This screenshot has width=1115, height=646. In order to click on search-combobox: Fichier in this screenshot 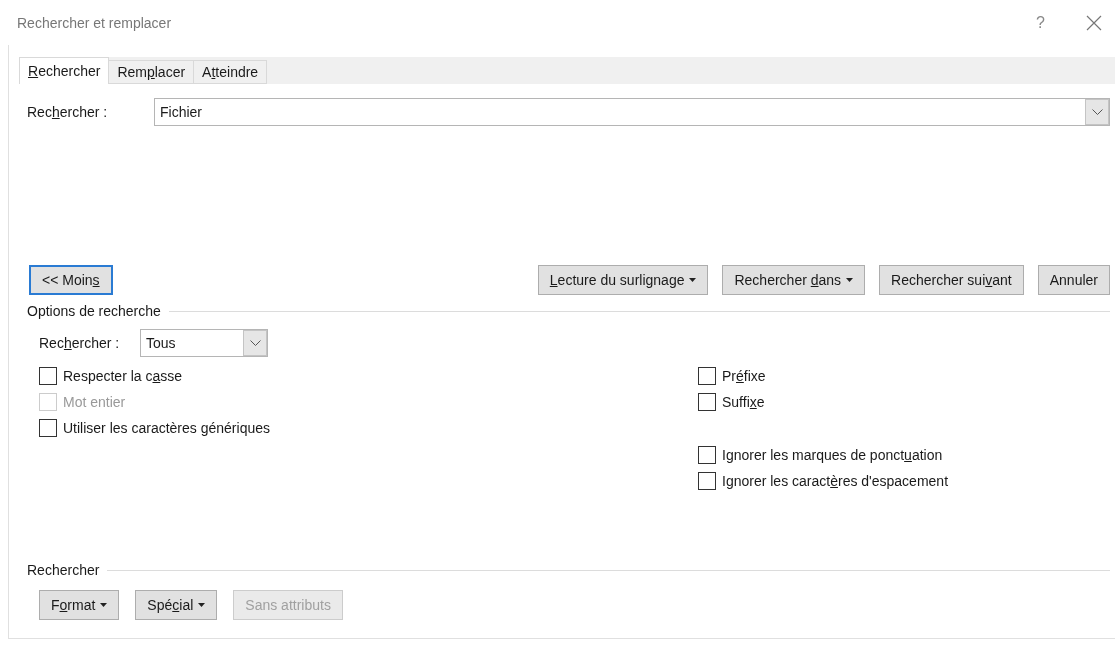, I will do `click(632, 112)`.